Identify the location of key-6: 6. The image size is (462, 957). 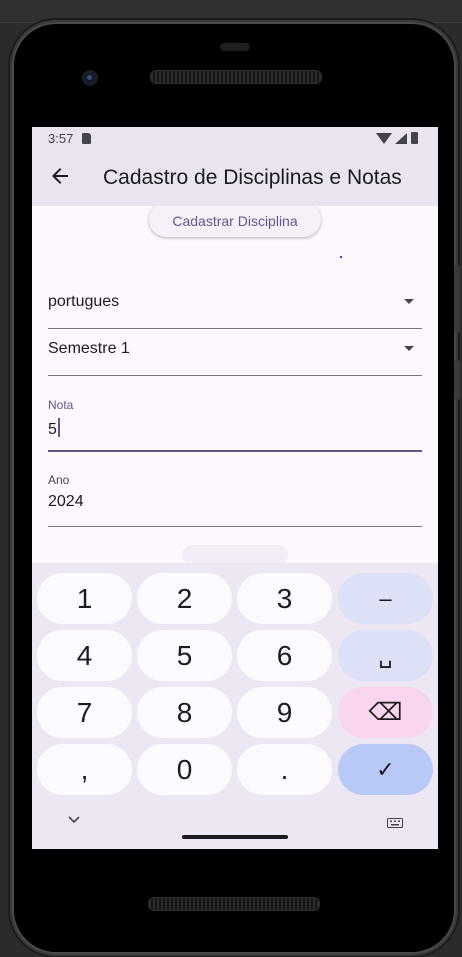
(284, 655).